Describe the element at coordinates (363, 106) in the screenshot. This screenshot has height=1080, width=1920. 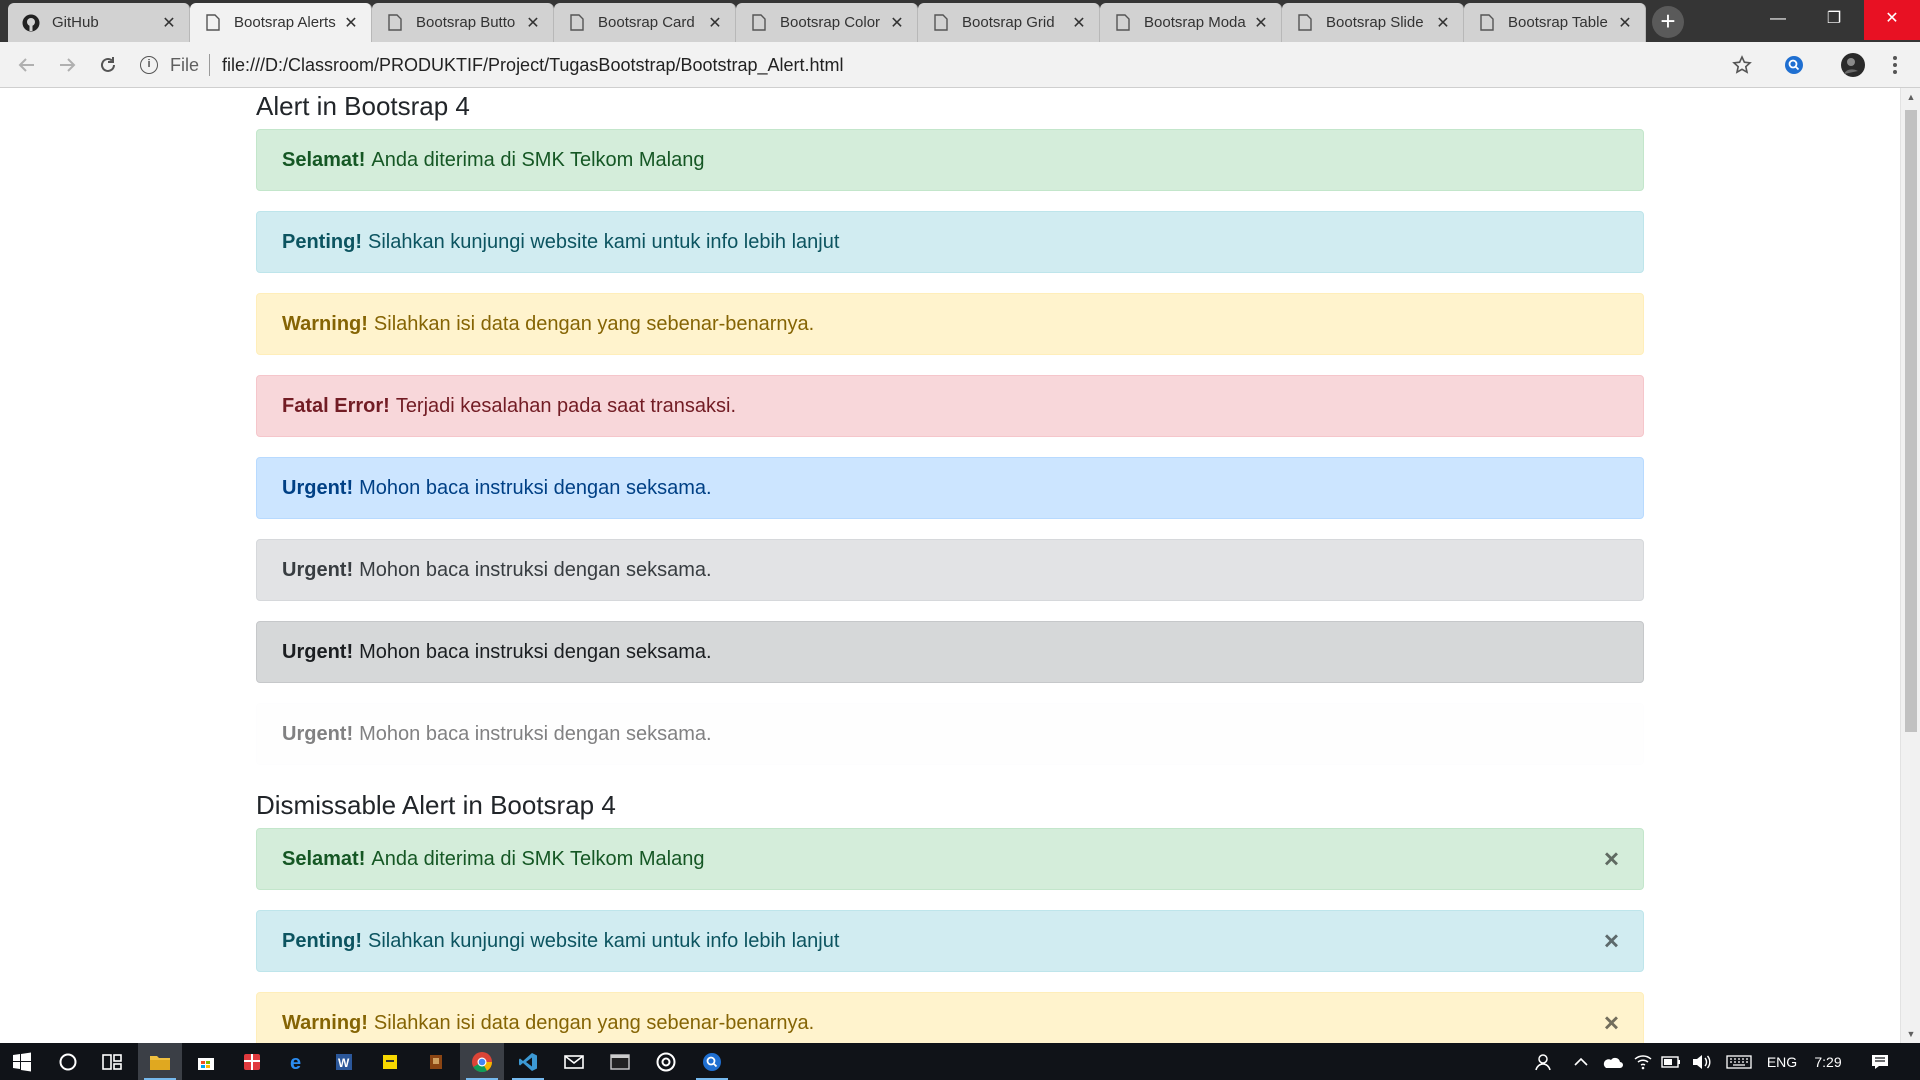
I see `section-heading: Alert in Bootsrap 4` at that location.